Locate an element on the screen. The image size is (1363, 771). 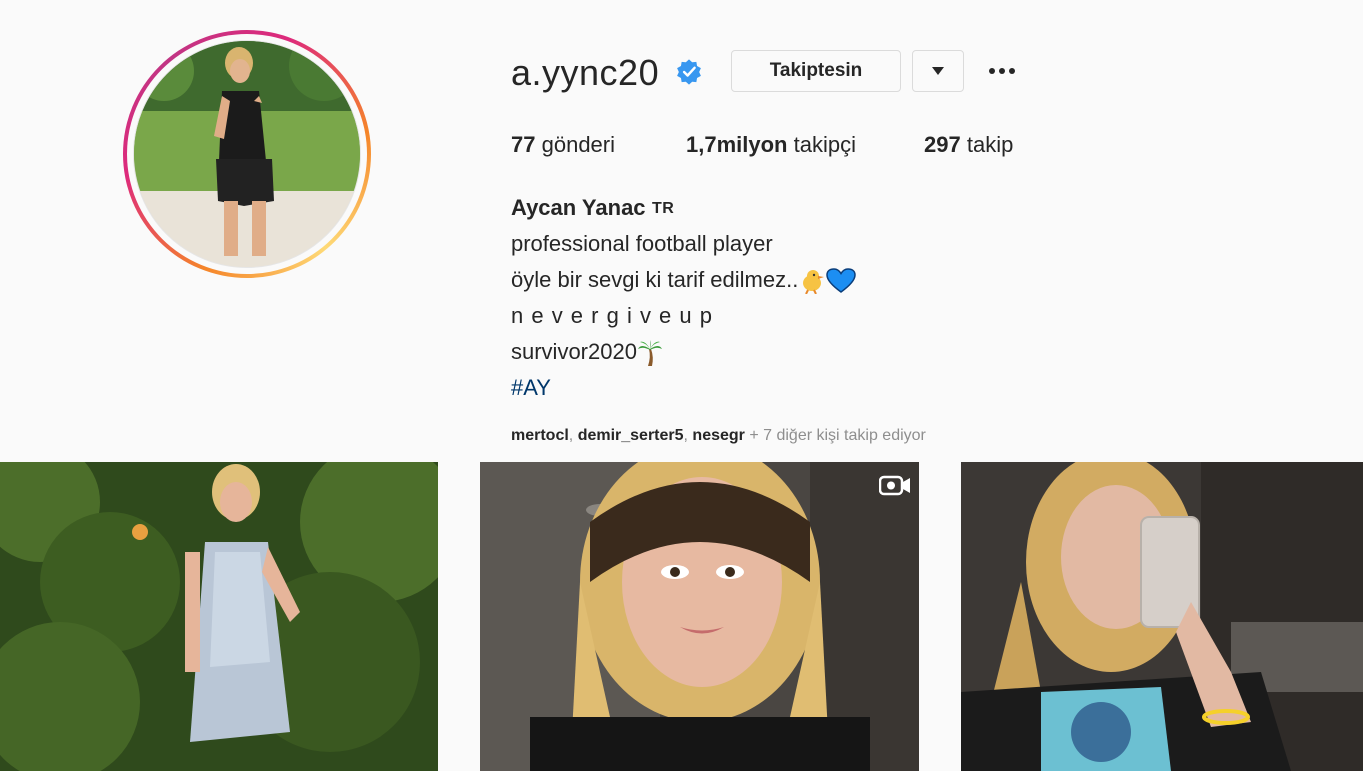
followers-label: takipçi is located at coordinates (824, 144).